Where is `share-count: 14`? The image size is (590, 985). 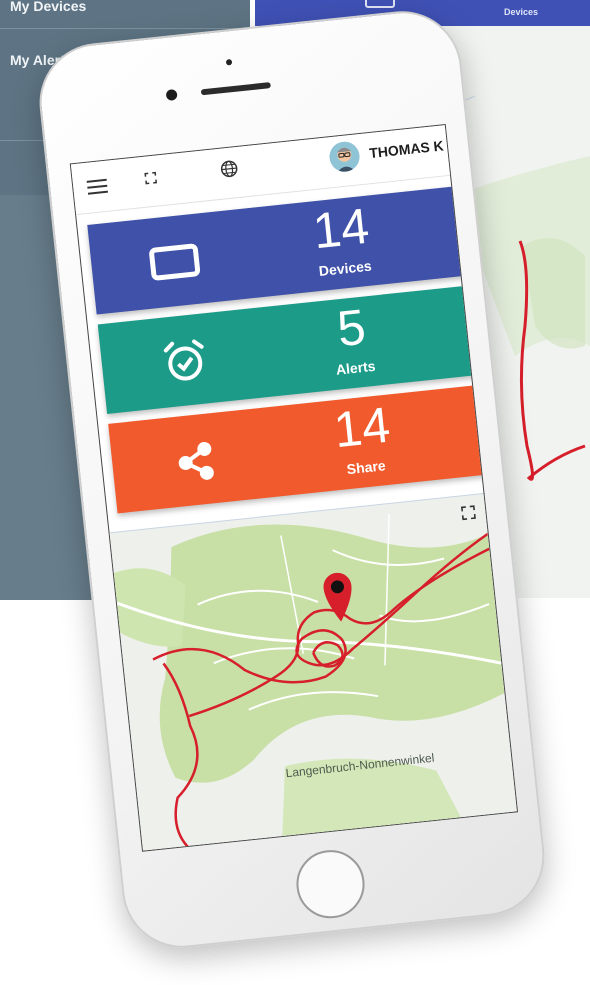 share-count: 14 is located at coordinates (362, 427).